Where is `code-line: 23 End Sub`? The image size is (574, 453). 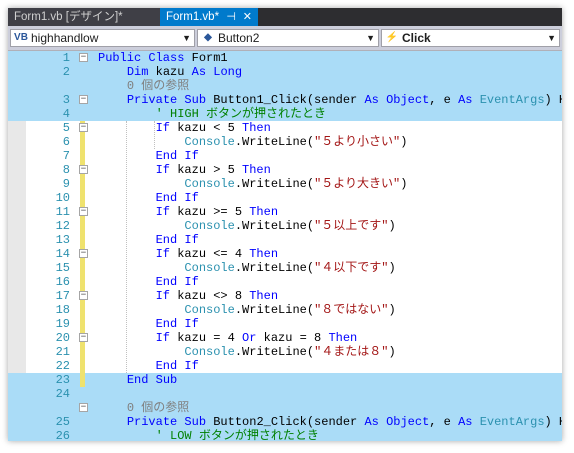
code-line: 23 End Sub is located at coordinates (285, 380).